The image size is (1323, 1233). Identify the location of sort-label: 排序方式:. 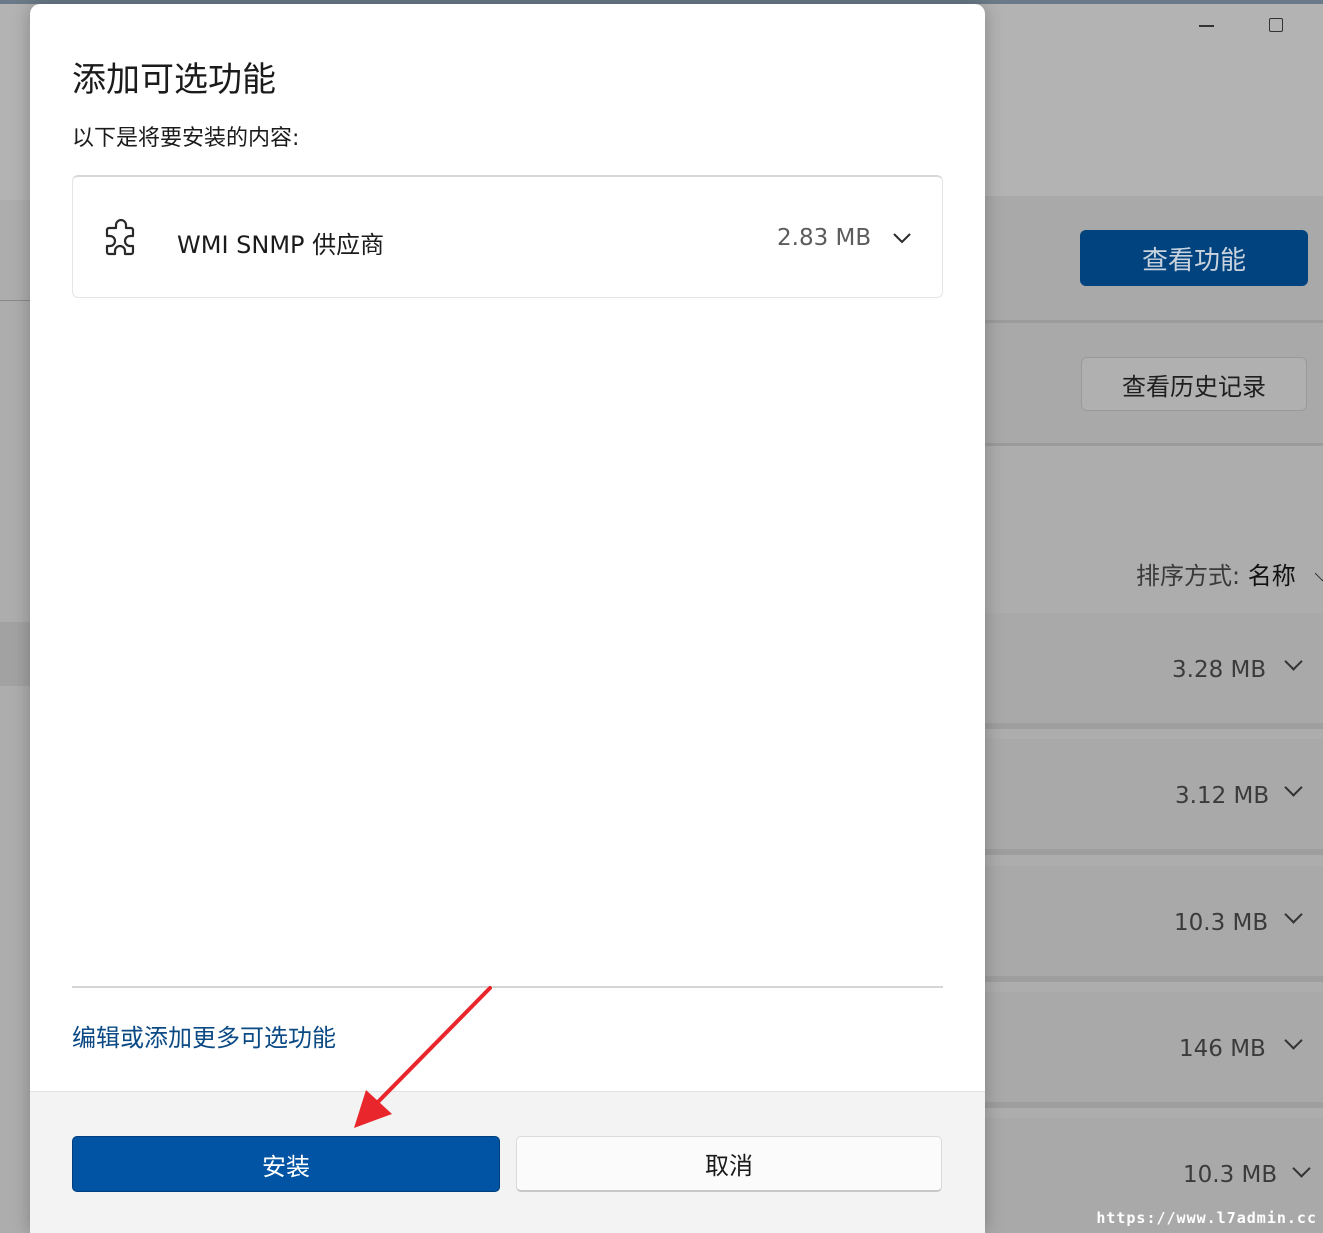
(1188, 576).